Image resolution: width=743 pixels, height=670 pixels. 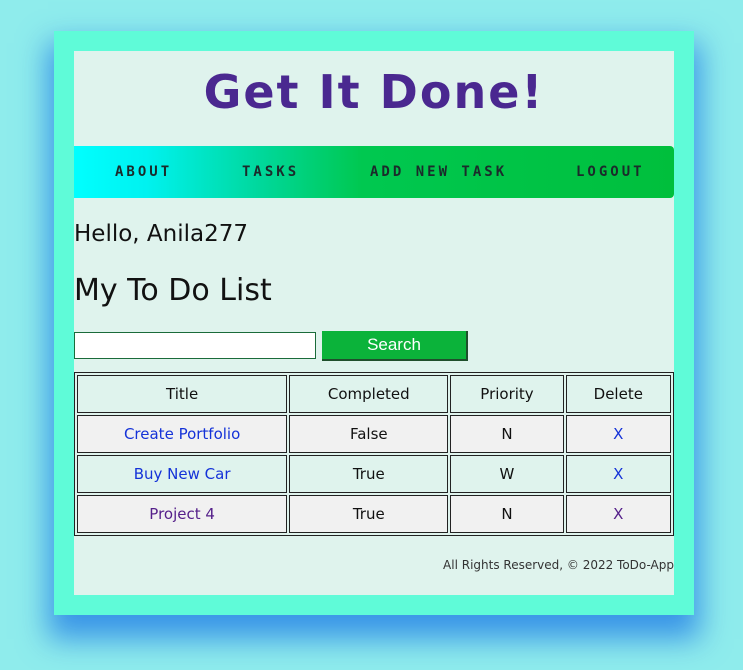 What do you see at coordinates (558, 565) in the screenshot?
I see `footer-copyright: All Rights Reserved, © 2022 ToDo-App` at bounding box center [558, 565].